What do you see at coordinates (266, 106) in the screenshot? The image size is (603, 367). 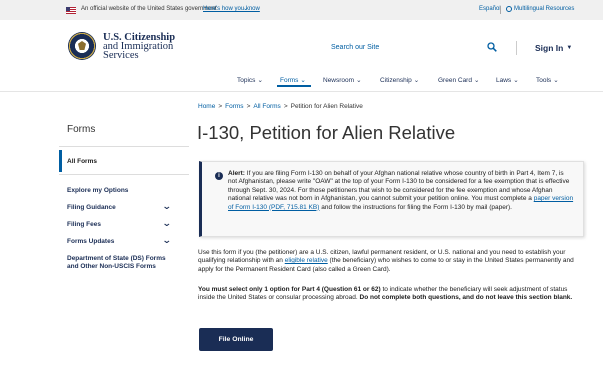 I see `breadcrumb-all-forms: All Forms` at bounding box center [266, 106].